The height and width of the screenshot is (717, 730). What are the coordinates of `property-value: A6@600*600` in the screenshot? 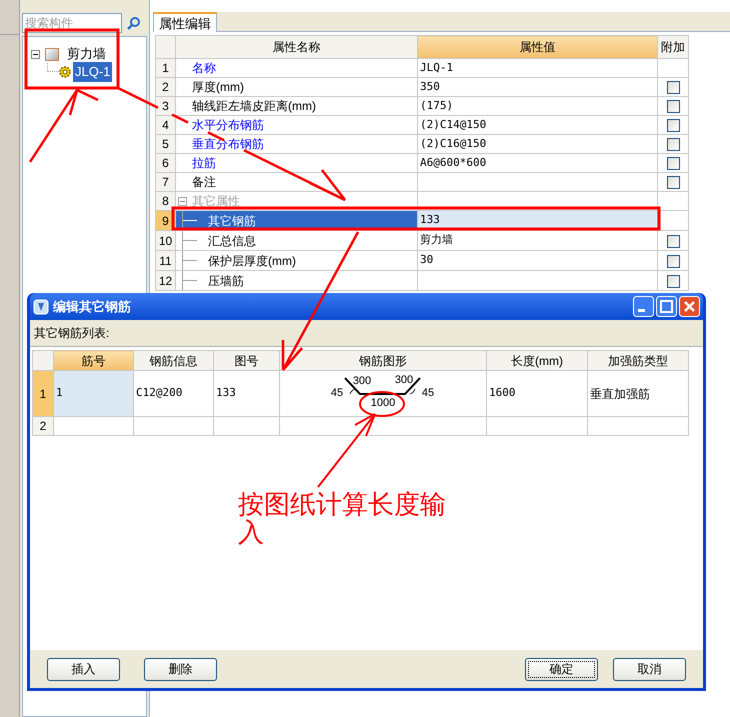 It's located at (538, 163).